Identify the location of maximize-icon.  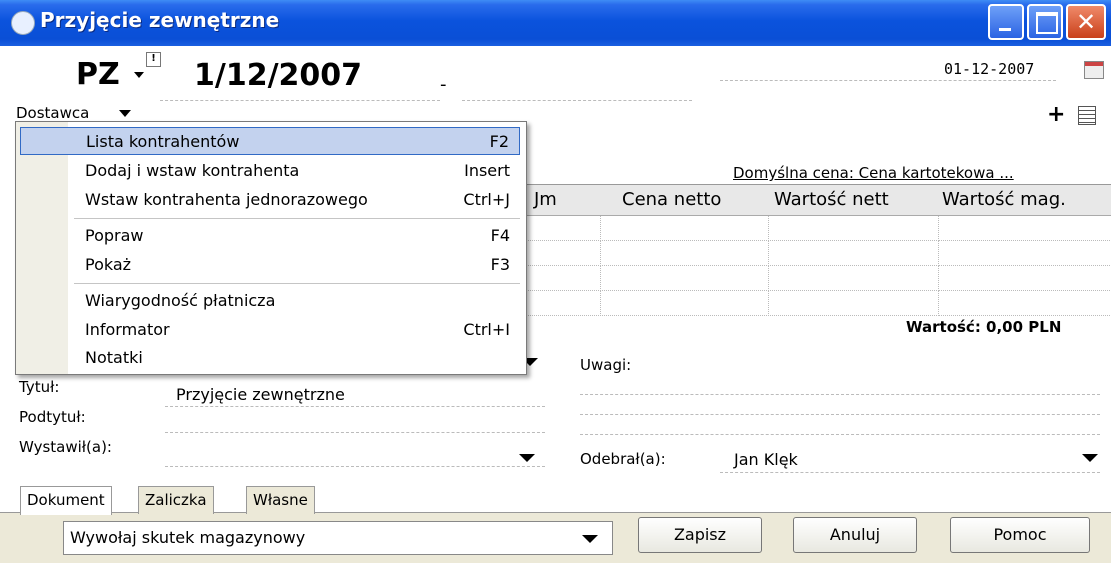
(1047, 23).